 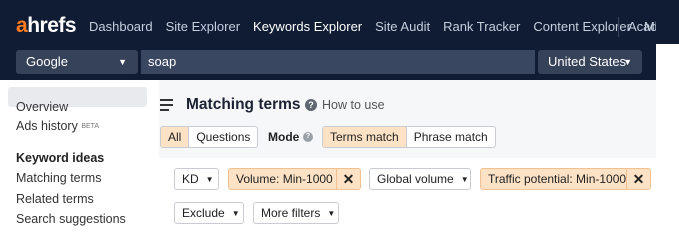 I want to click on more-filters-button: More filters ▼, so click(x=296, y=213).